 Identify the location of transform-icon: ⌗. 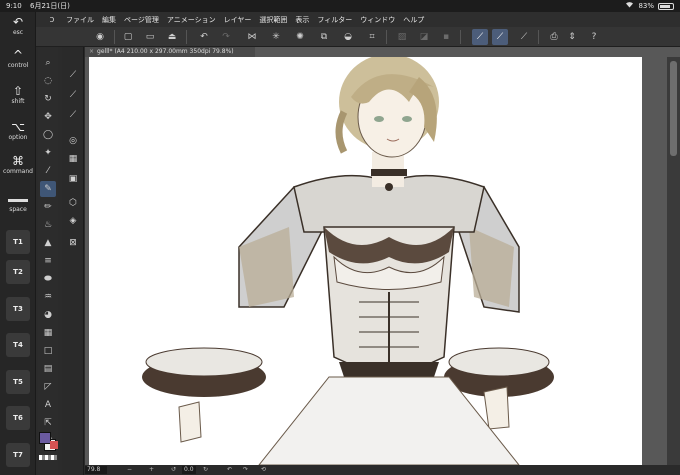
(372, 37).